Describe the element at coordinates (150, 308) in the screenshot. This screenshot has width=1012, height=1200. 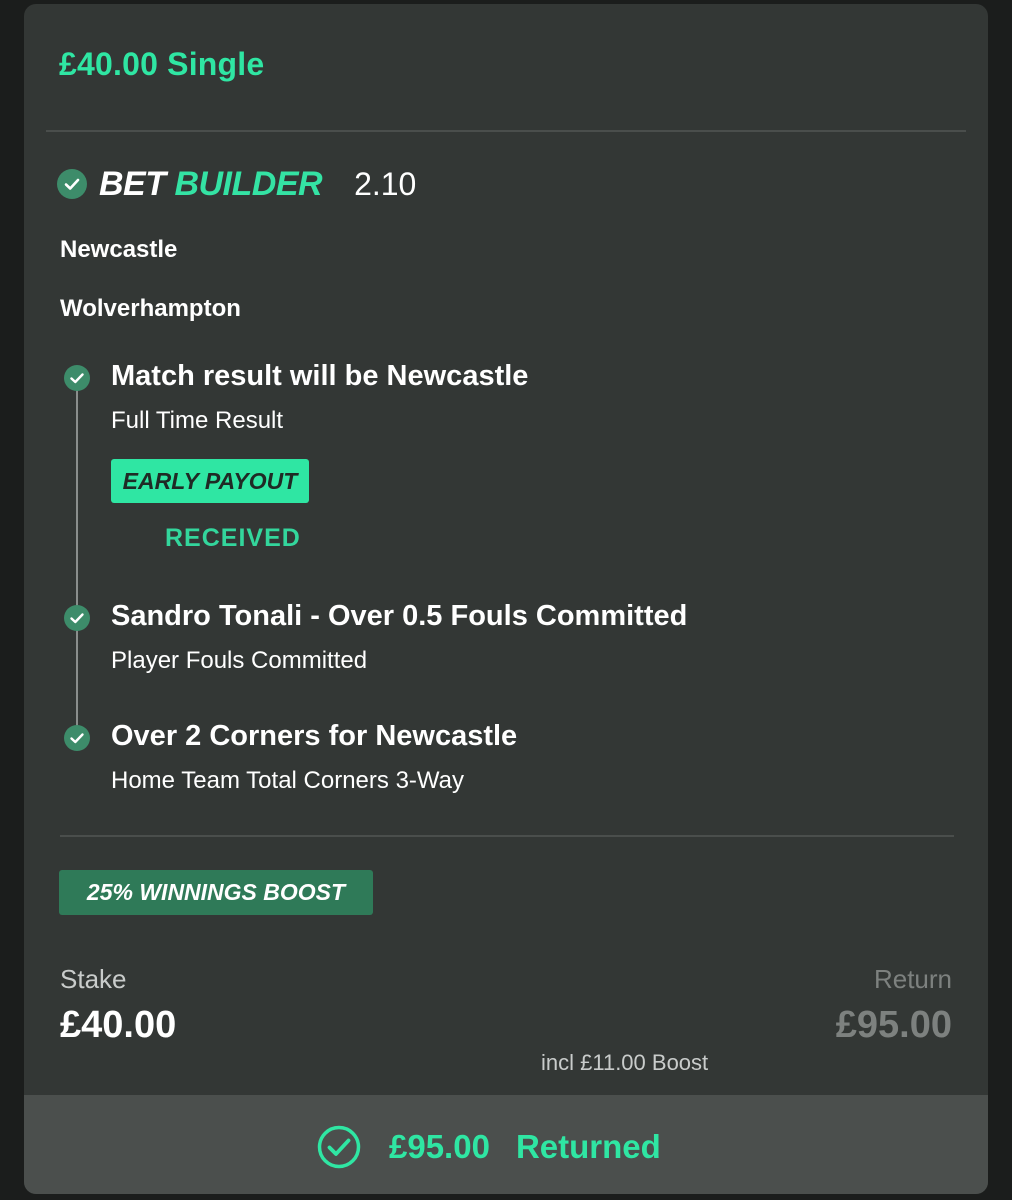
I see `away-team: Wolverhampton` at that location.